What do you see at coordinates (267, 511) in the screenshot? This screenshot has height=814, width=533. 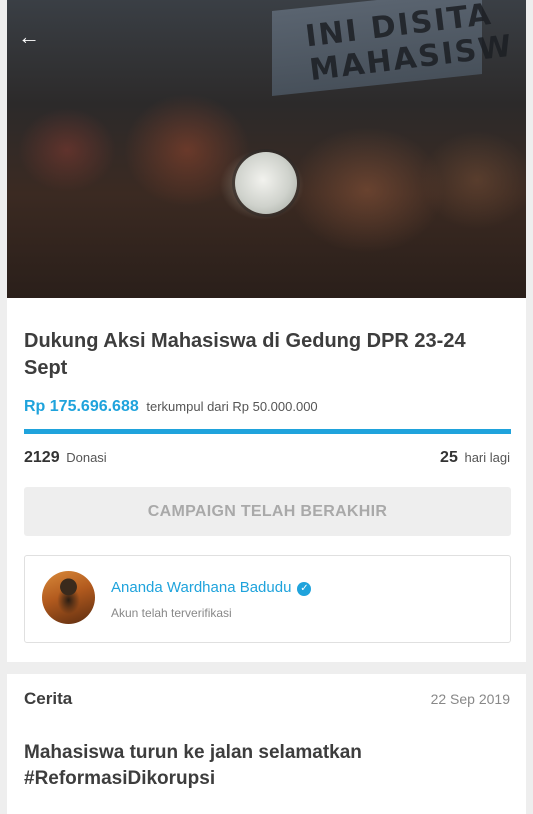 I see `campaign-ended-button: CAMPAIGN TELAH BERAKHIR` at bounding box center [267, 511].